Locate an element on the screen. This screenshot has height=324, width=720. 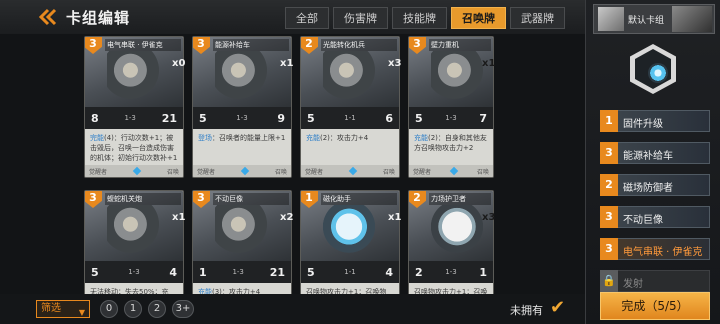
tab-summon: 召唤牌 is located at coordinates (478, 18).